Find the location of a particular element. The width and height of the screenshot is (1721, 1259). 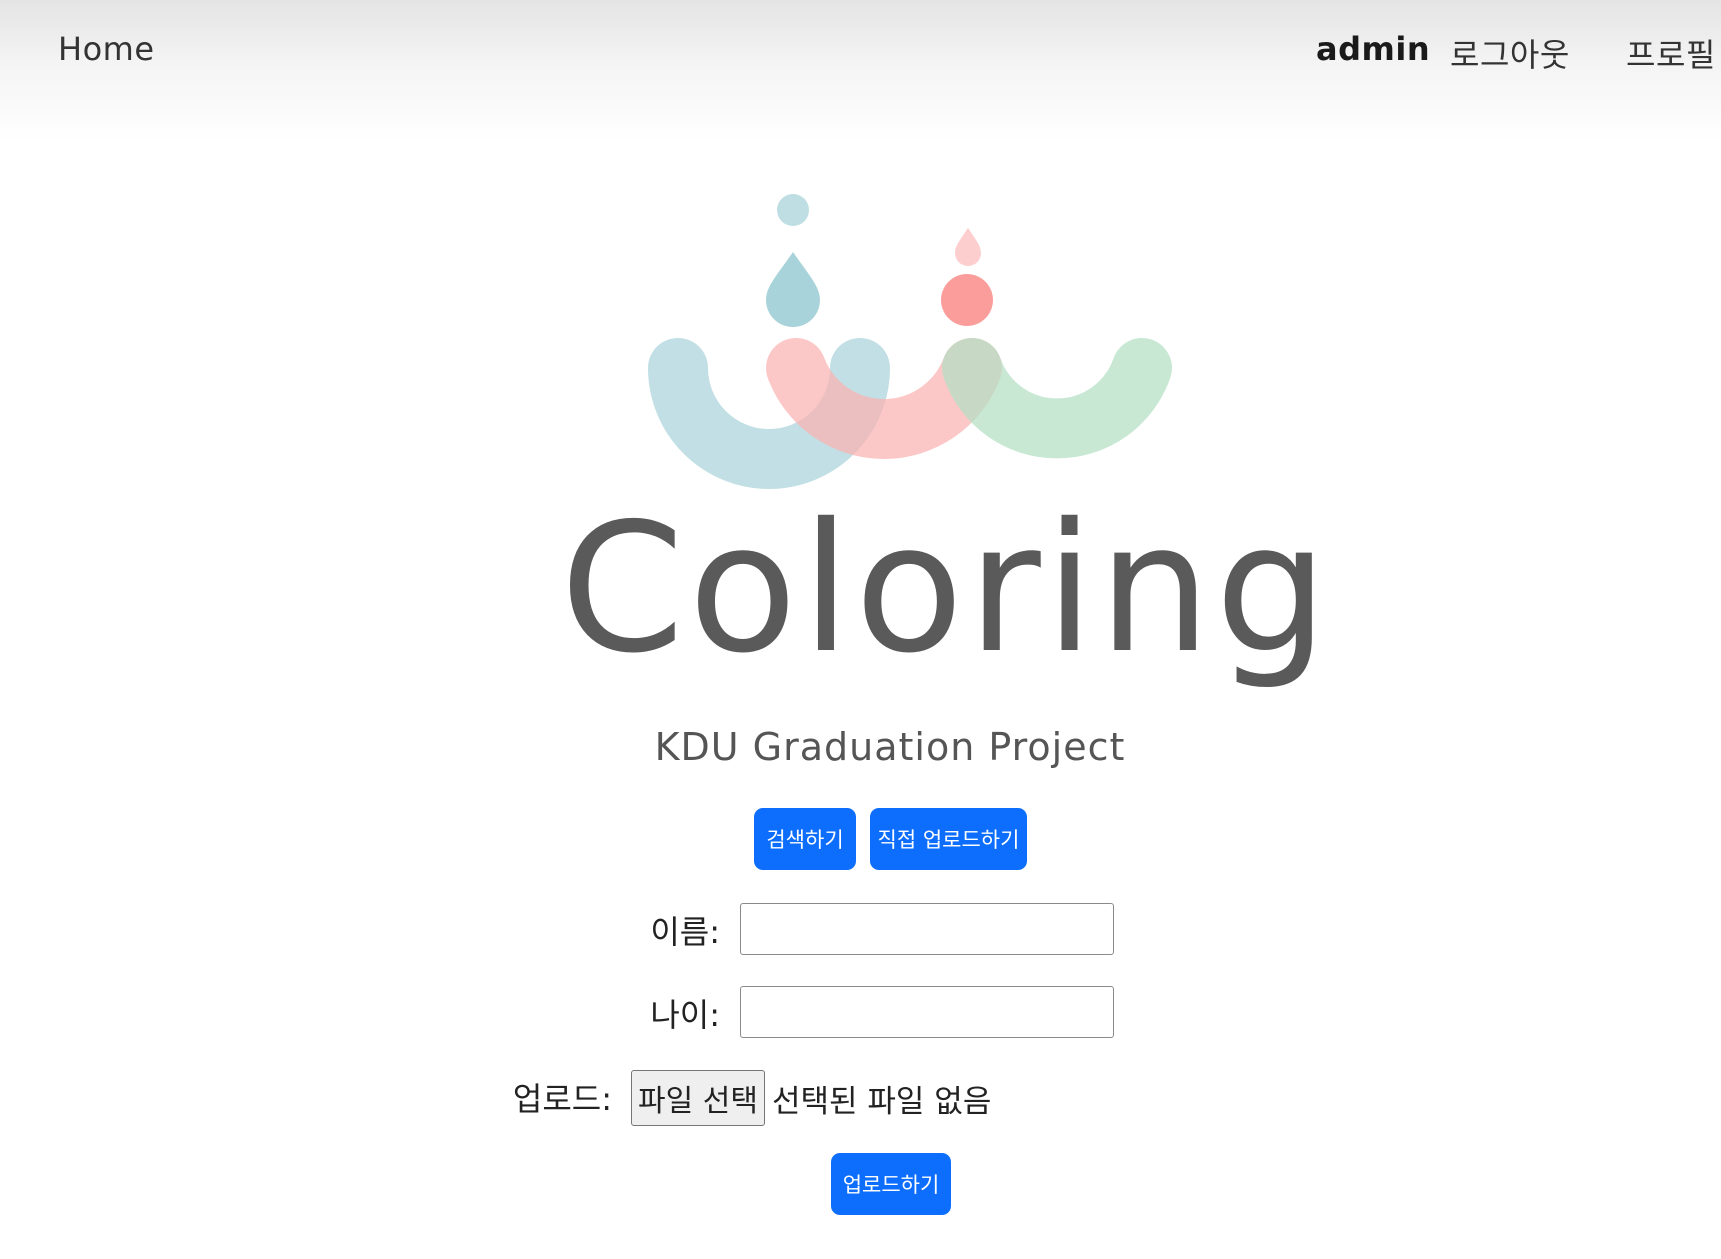

search-button: 검색하기 is located at coordinates (805, 839).